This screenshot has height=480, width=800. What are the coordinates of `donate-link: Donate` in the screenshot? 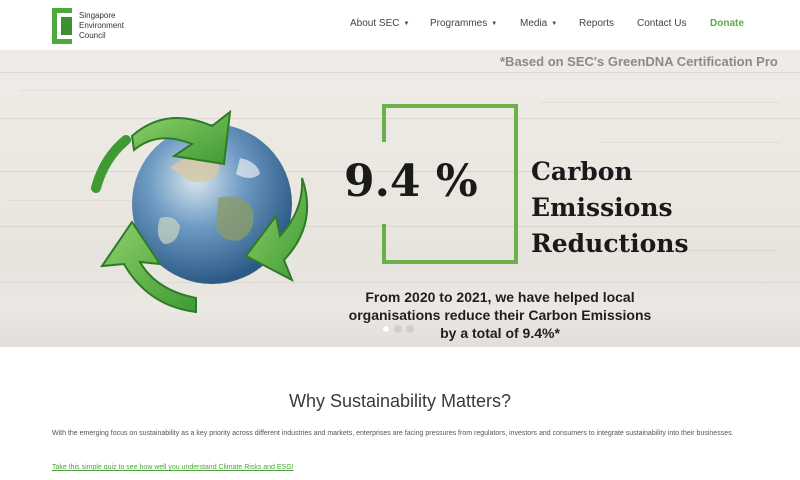 It's located at (727, 23).